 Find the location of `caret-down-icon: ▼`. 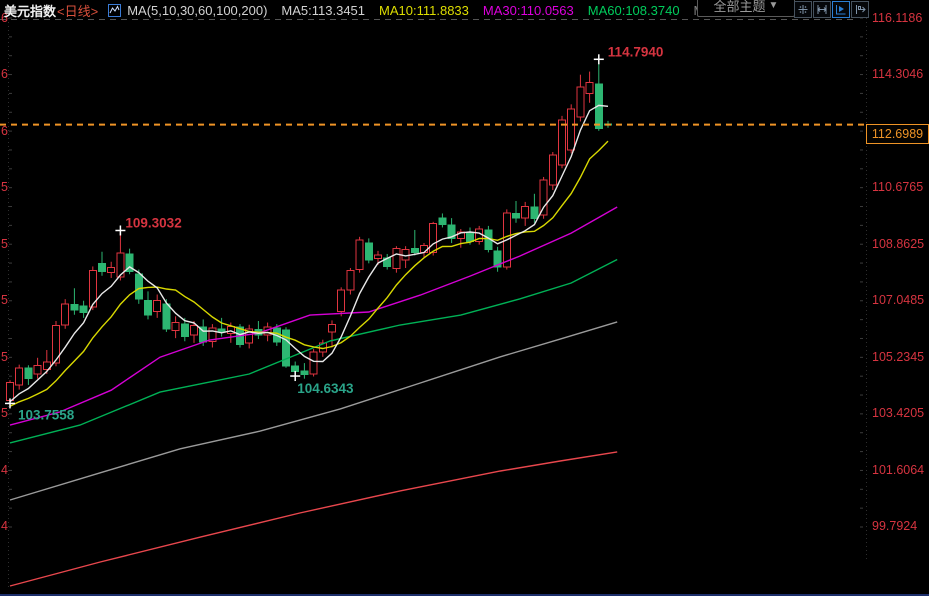

caret-down-icon: ▼ is located at coordinates (773, 5).